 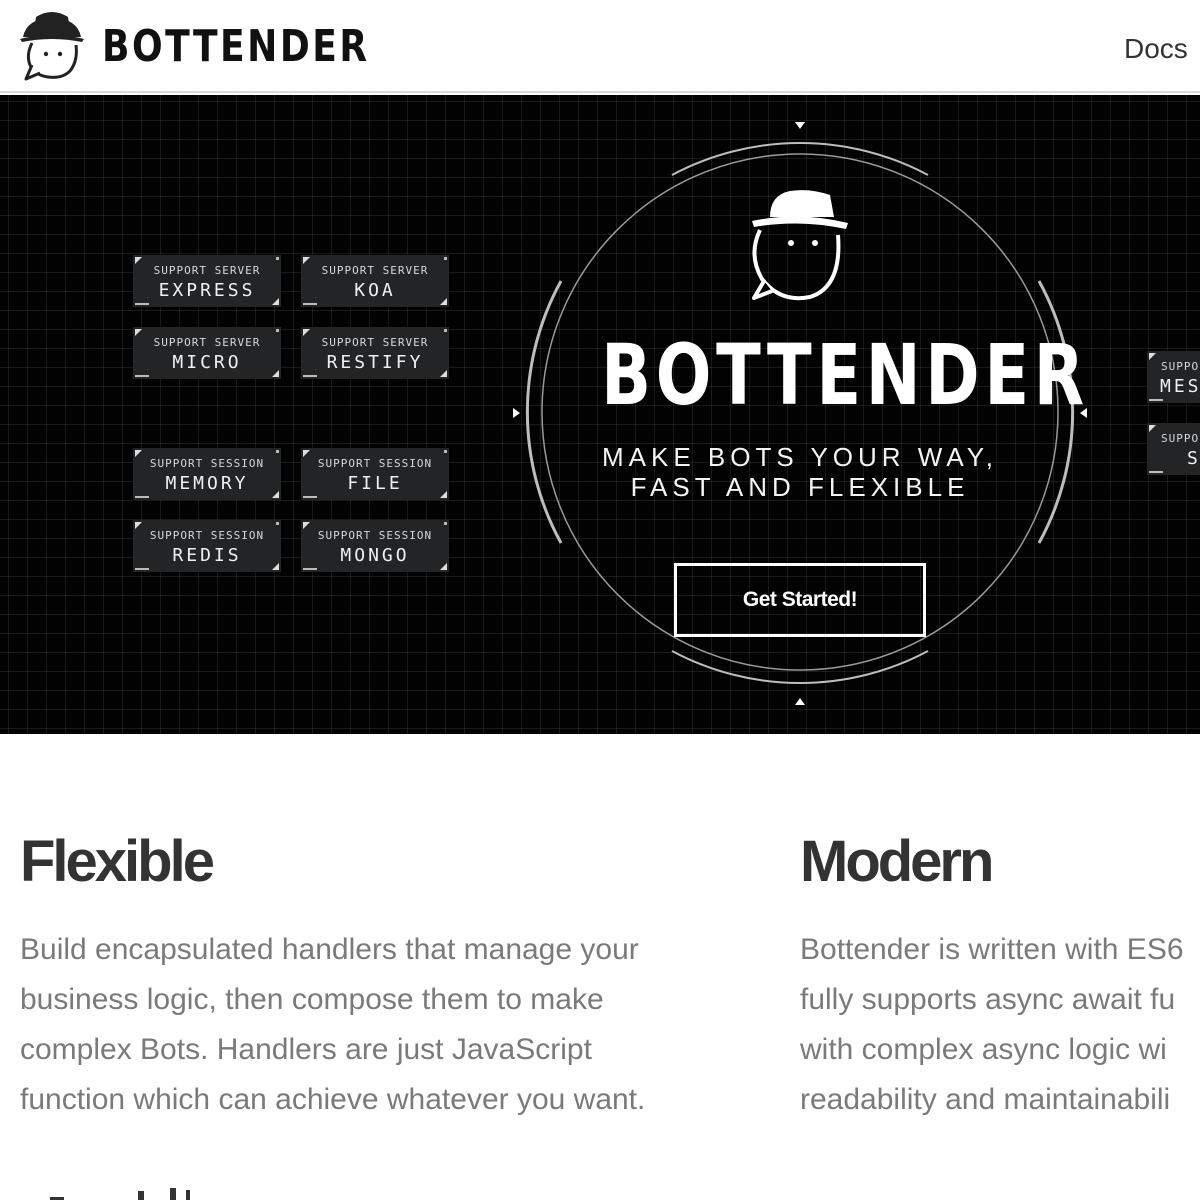 I want to click on tag-support-session-file: SUPPORT SESSION FILE, so click(x=375, y=474).